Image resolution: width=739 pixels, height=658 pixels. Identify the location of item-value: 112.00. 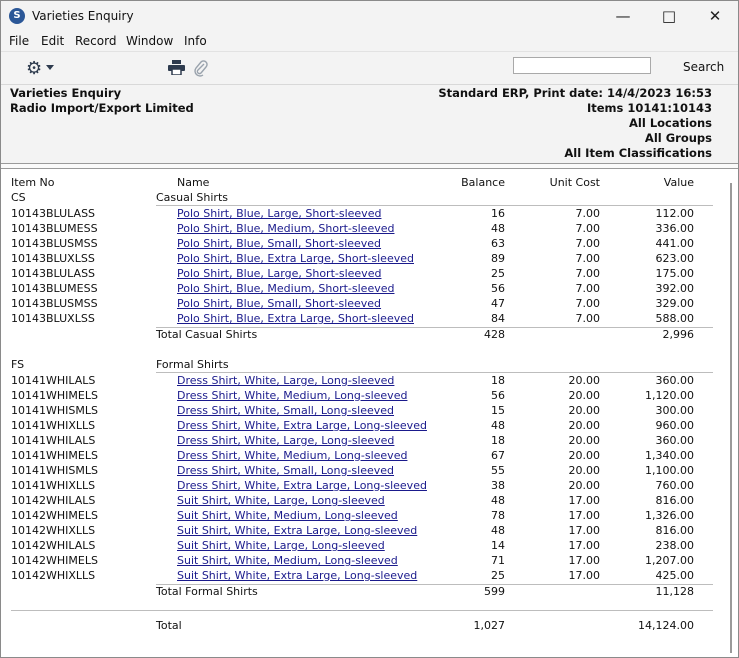
(675, 213).